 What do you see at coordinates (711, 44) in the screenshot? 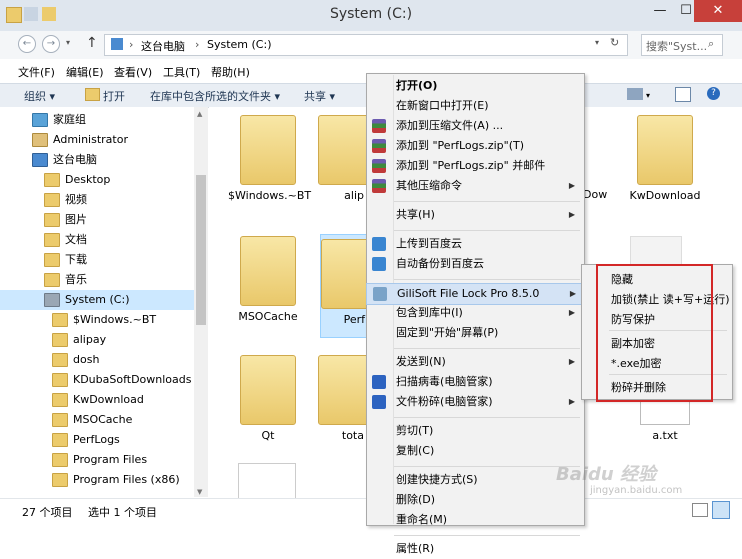
I see `search-icon: ⌕` at bounding box center [711, 44].